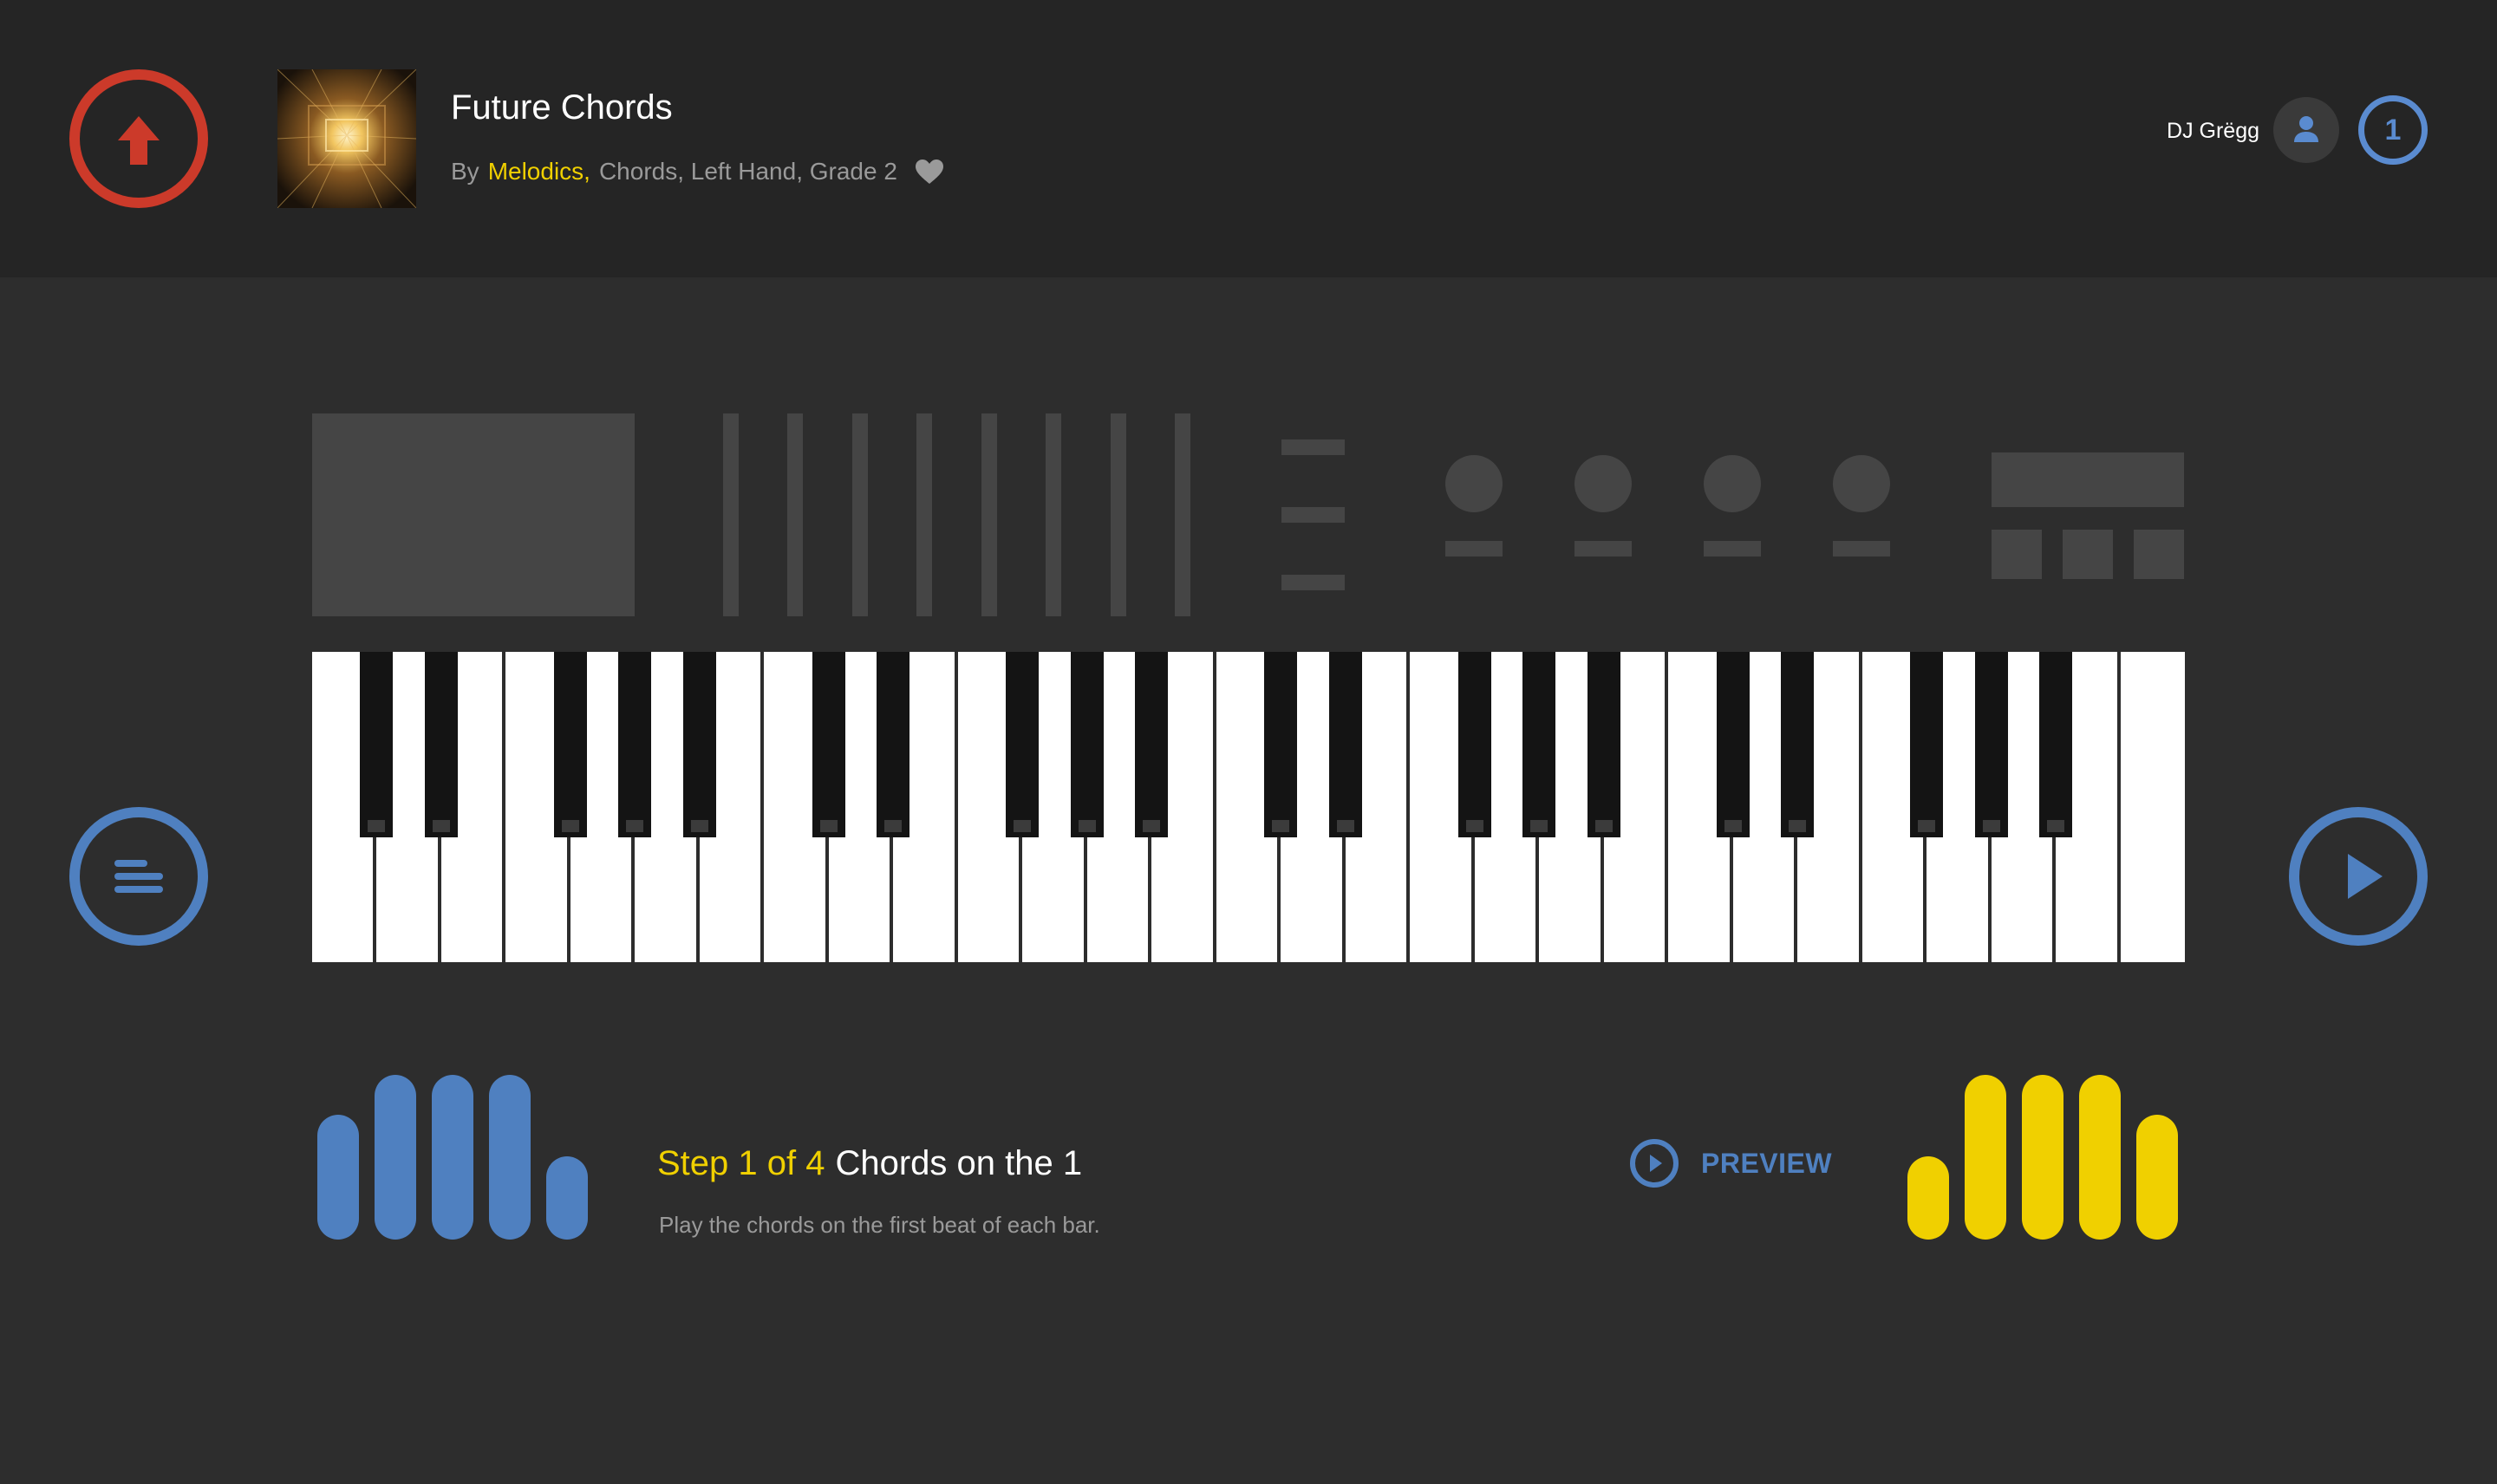  I want to click on menu-button, so click(138, 876).